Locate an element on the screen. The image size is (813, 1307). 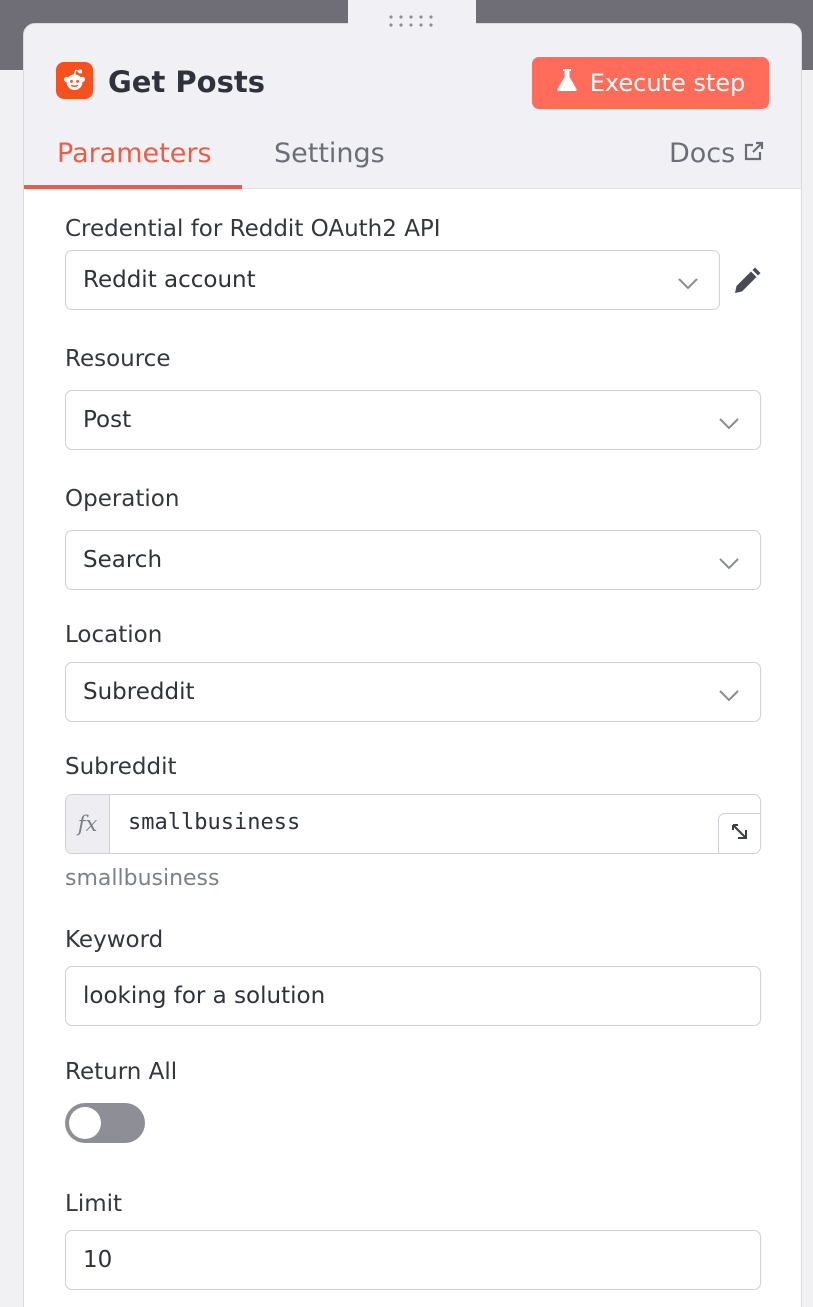
reddit-icon is located at coordinates (74, 80).